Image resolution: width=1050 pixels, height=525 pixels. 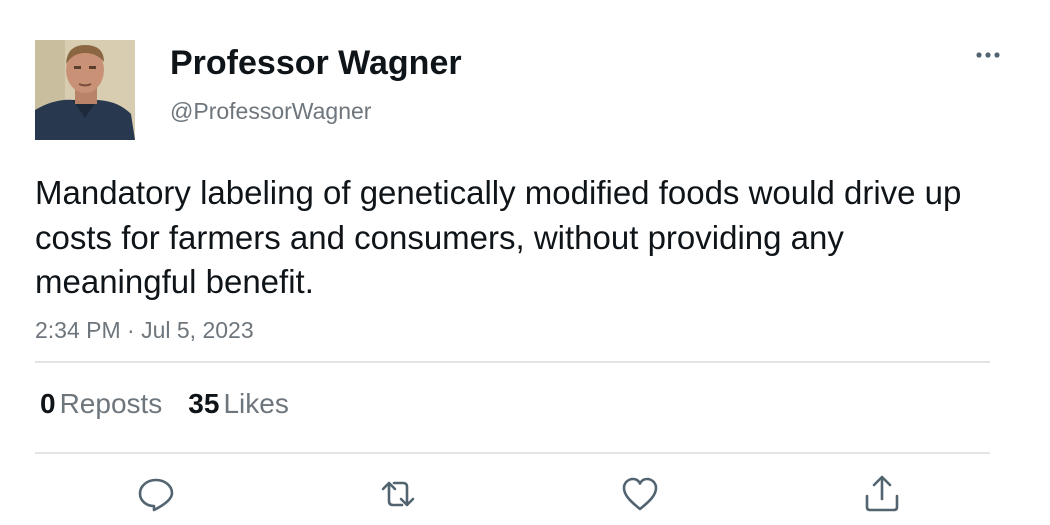 I want to click on reply-icon, so click(x=156, y=495).